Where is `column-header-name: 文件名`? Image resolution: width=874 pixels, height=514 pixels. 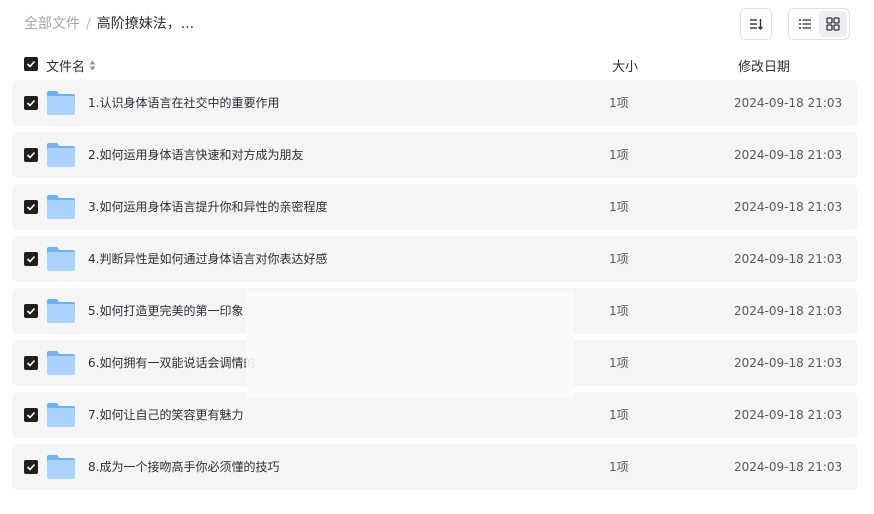 column-header-name: 文件名 is located at coordinates (71, 65).